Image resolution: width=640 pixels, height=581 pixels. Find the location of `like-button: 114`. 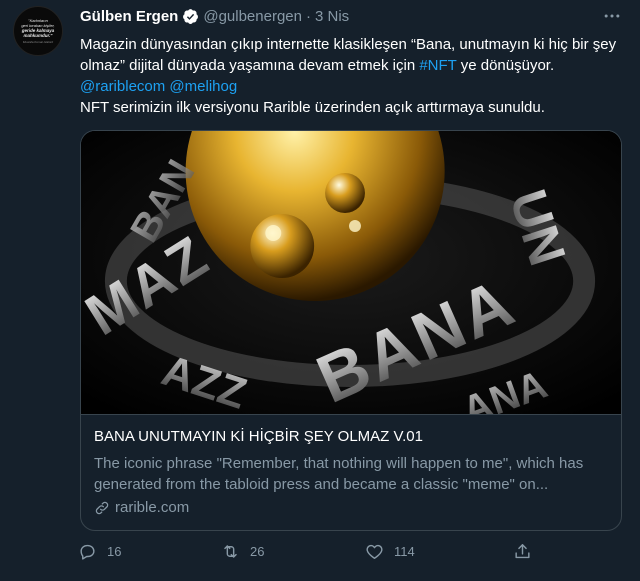

like-button: 114 is located at coordinates (390, 551).